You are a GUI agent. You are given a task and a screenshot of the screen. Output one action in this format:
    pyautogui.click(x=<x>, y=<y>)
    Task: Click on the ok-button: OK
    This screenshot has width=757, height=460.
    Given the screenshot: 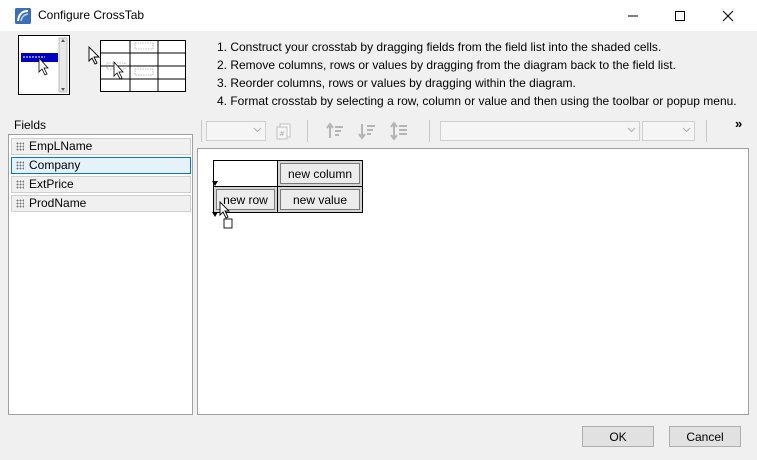 What is the action you would take?
    pyautogui.click(x=618, y=436)
    